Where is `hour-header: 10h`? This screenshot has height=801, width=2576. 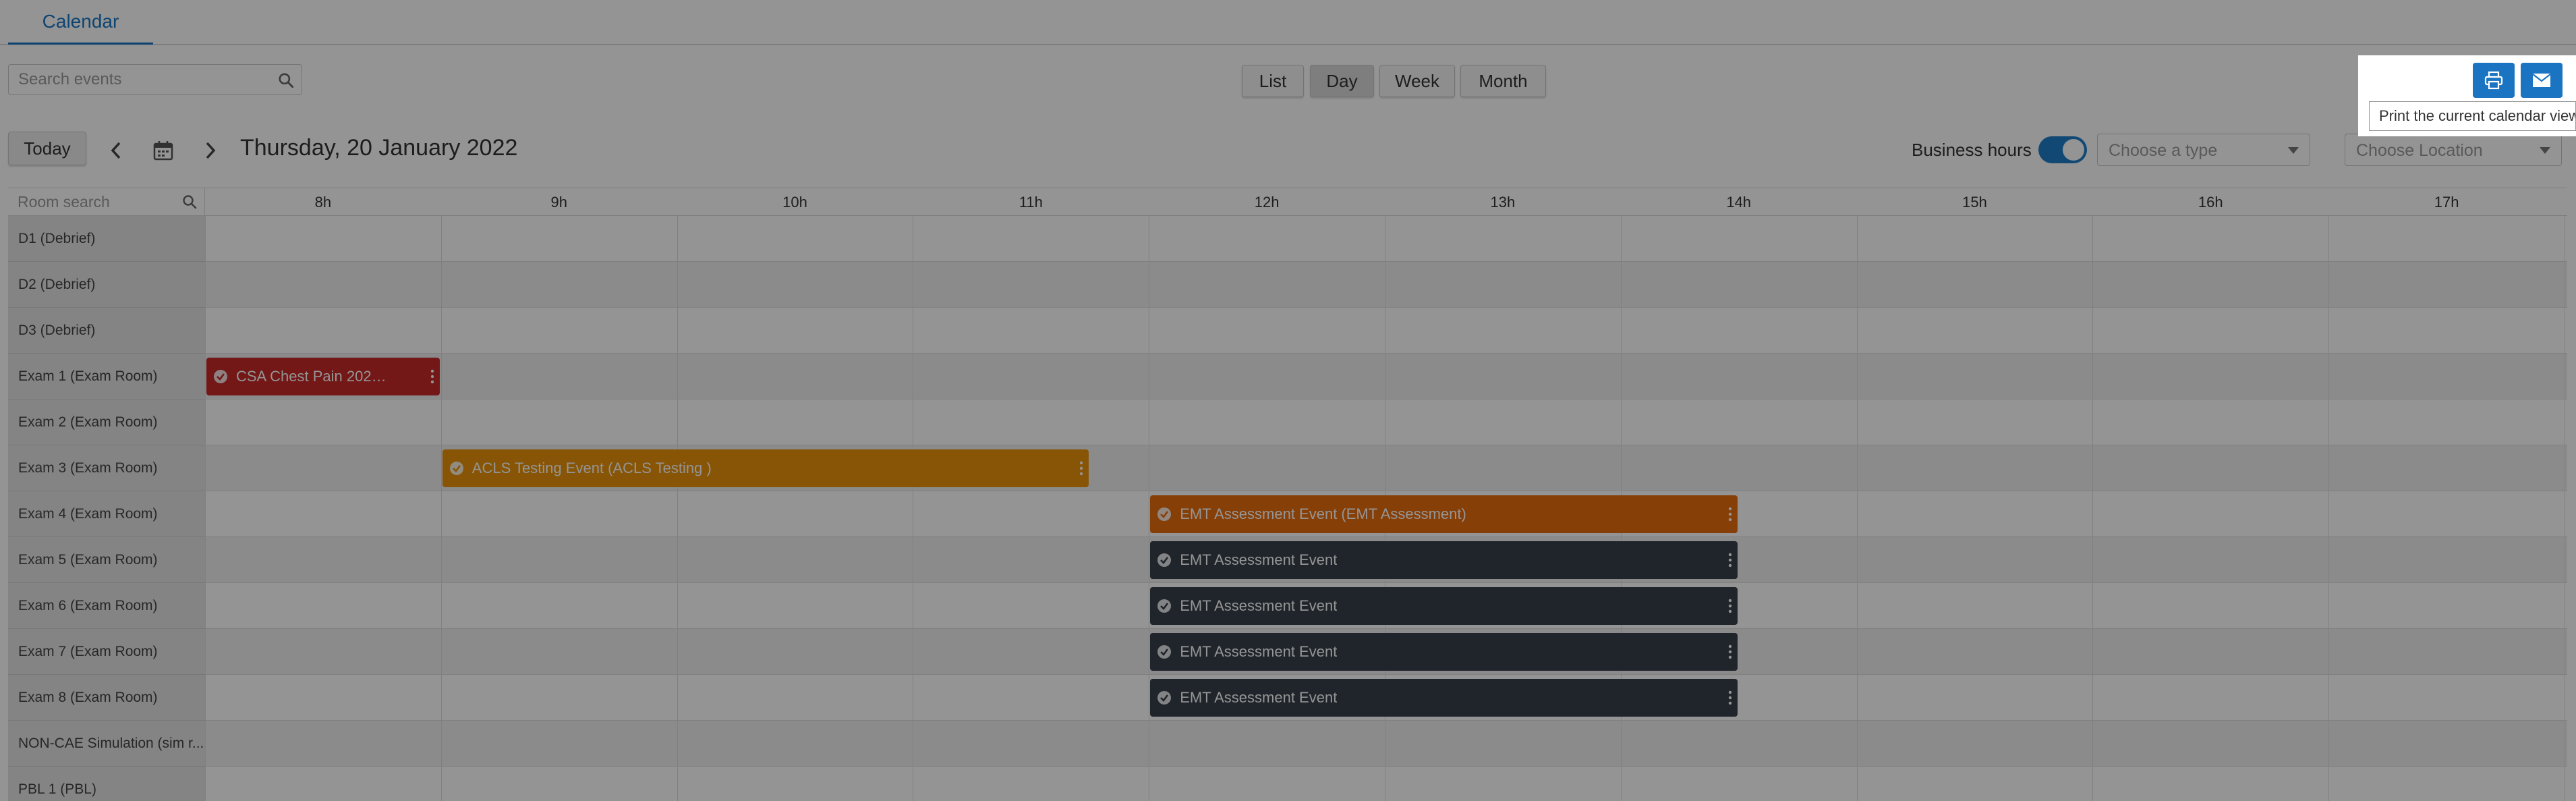
hour-header: 10h is located at coordinates (794, 203).